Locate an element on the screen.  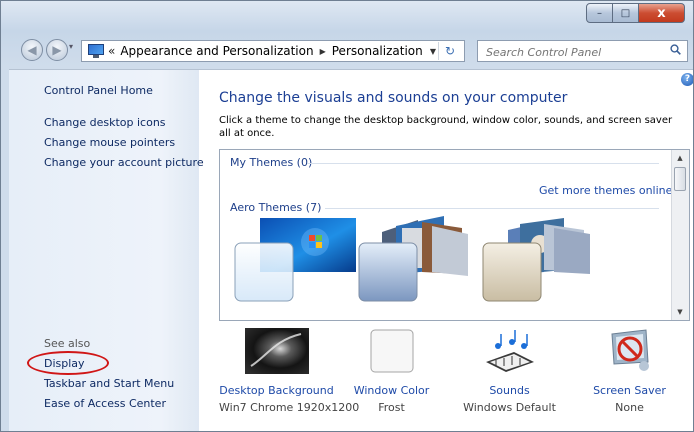
refresh-icon: ↻ is located at coordinates (449, 51).